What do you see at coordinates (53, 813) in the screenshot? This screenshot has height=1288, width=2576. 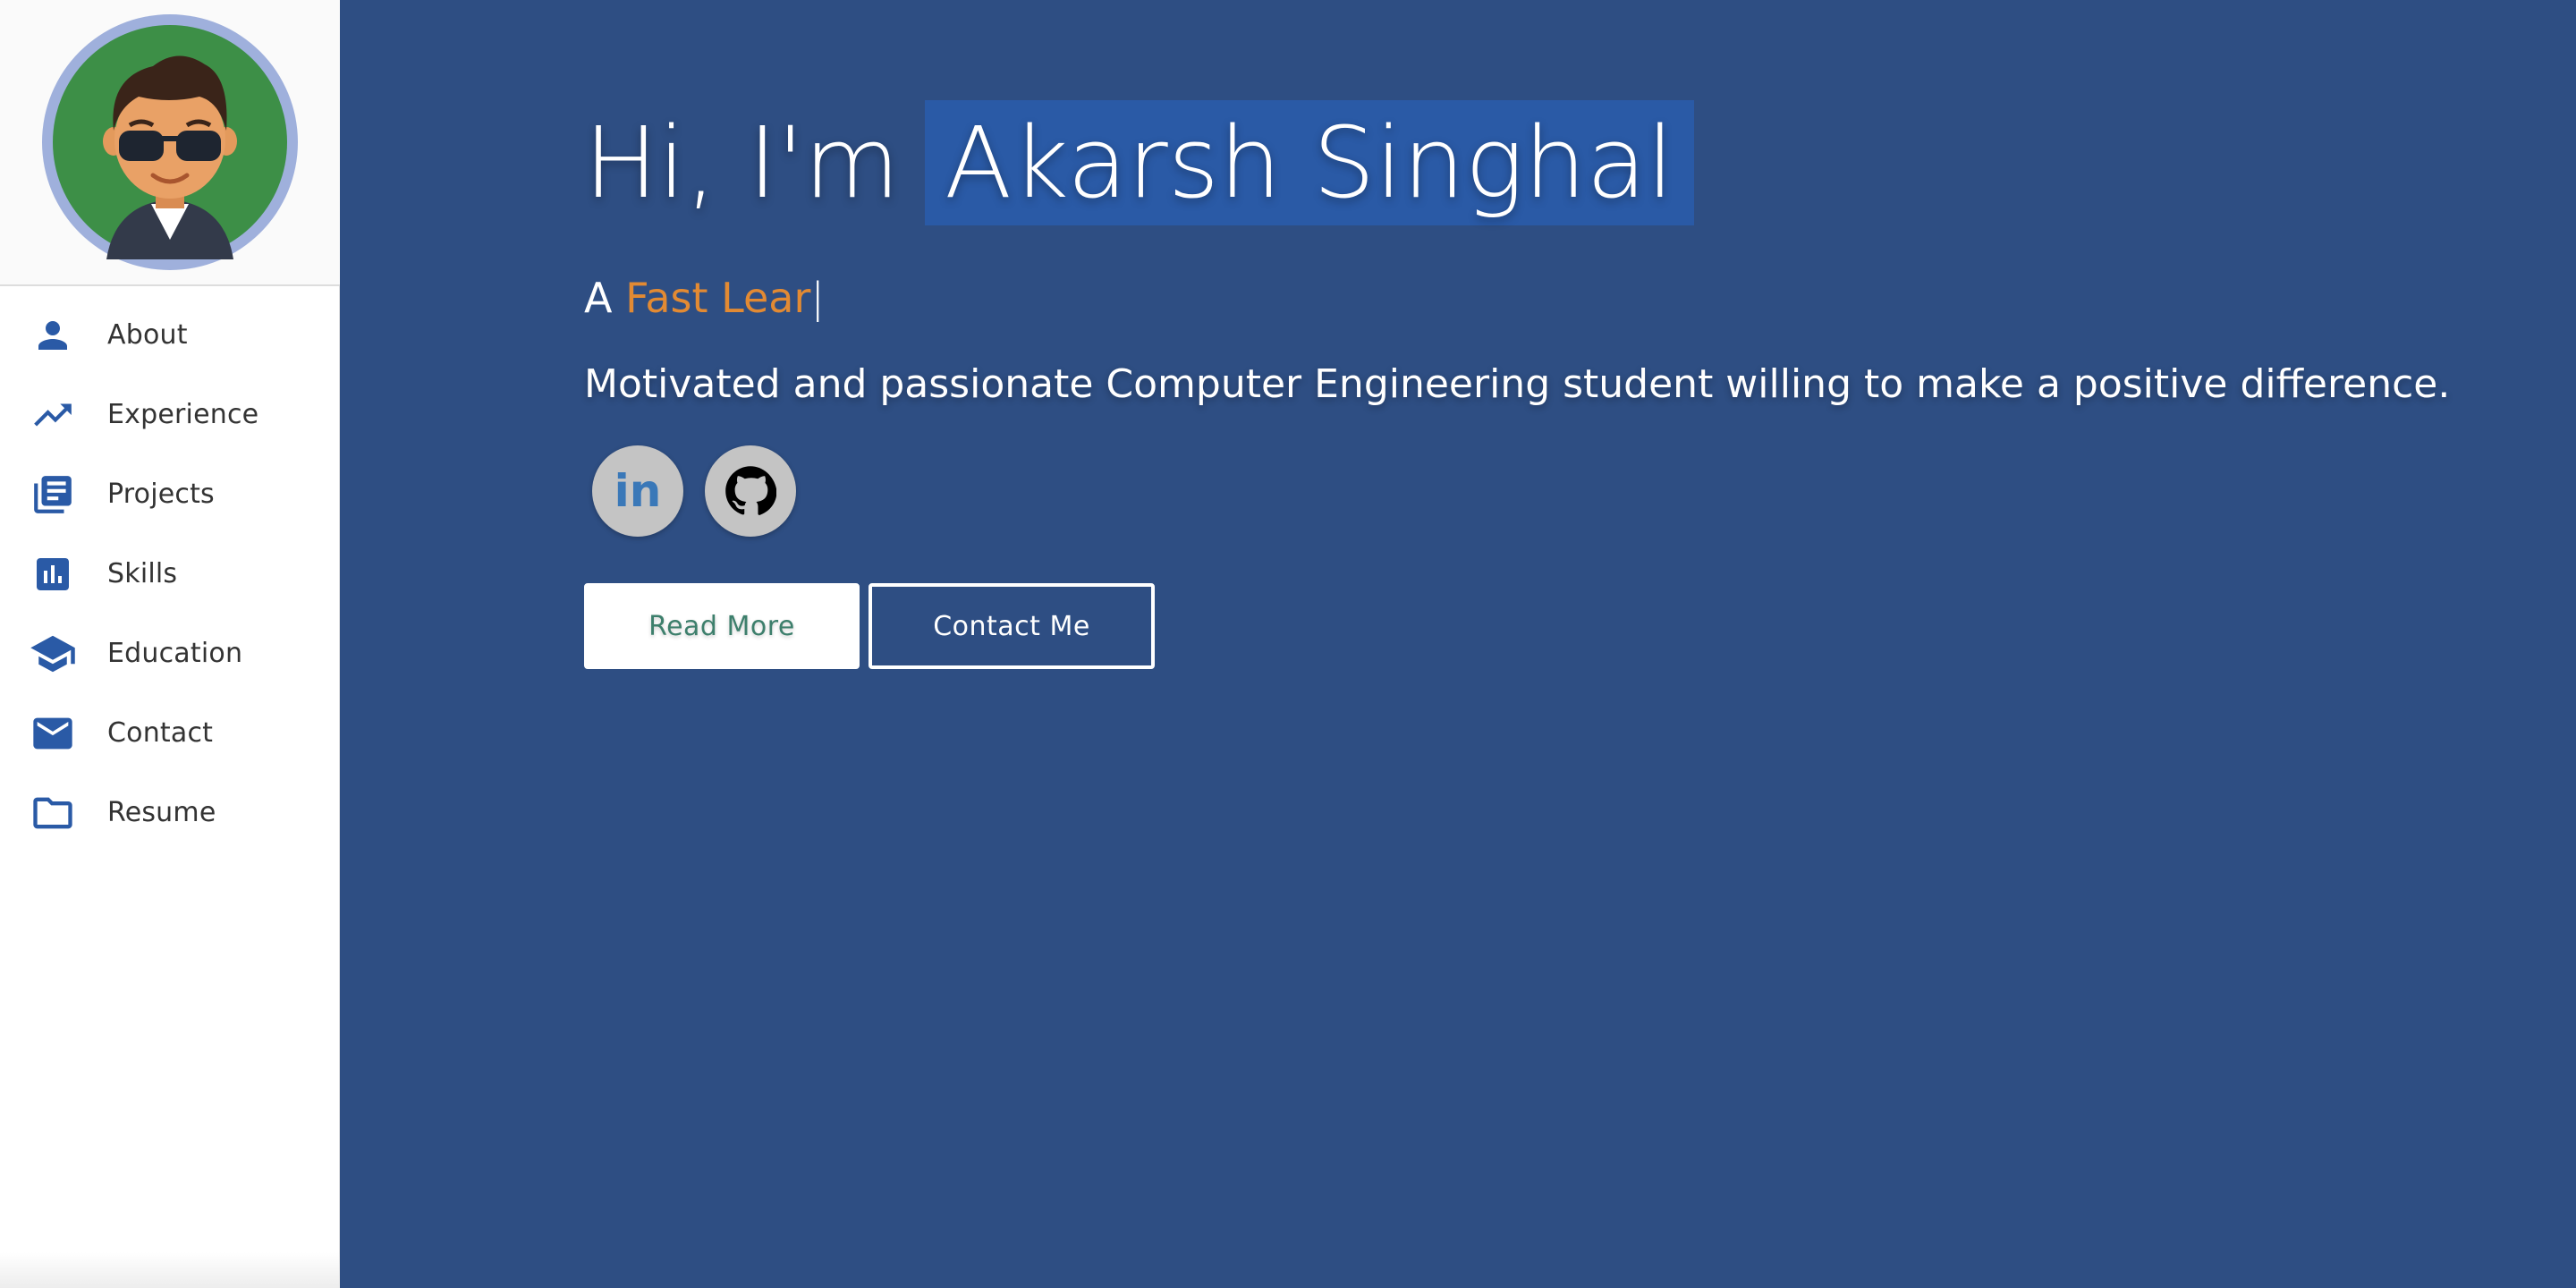 I see `folder-icon` at bounding box center [53, 813].